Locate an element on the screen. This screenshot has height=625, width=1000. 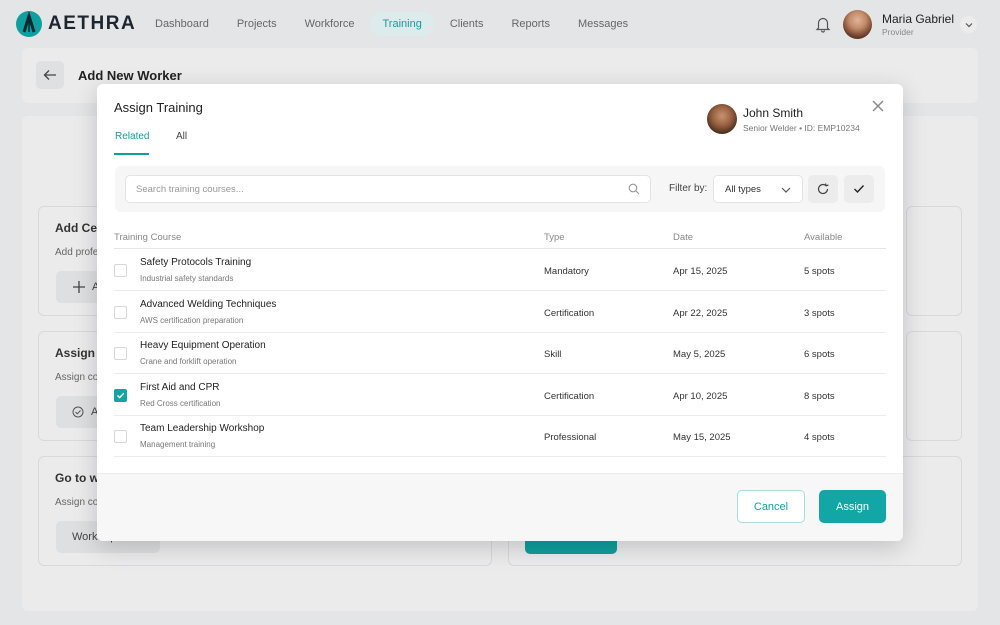
course-available: 5 spots is located at coordinates (819, 271).